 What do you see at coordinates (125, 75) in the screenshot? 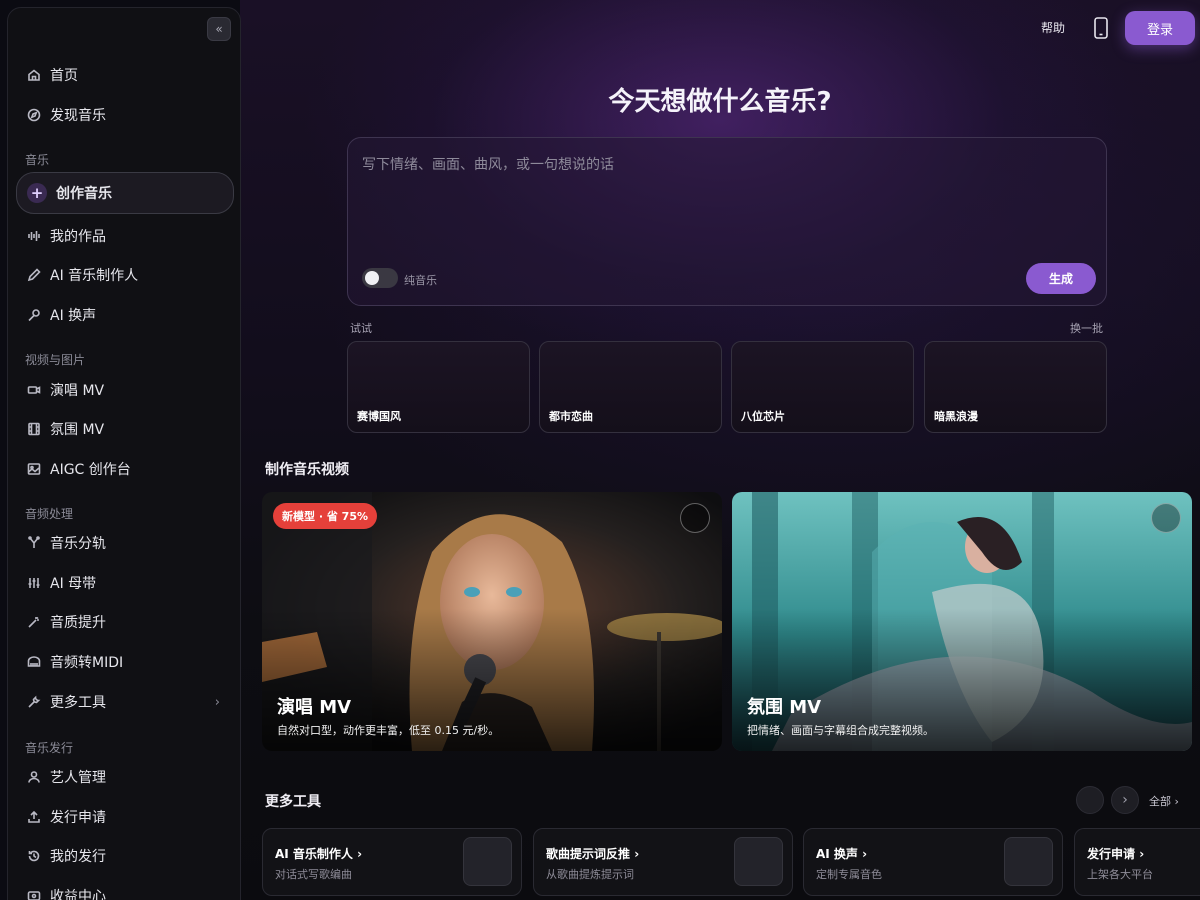
I see `sidebar-item-home: 首页` at bounding box center [125, 75].